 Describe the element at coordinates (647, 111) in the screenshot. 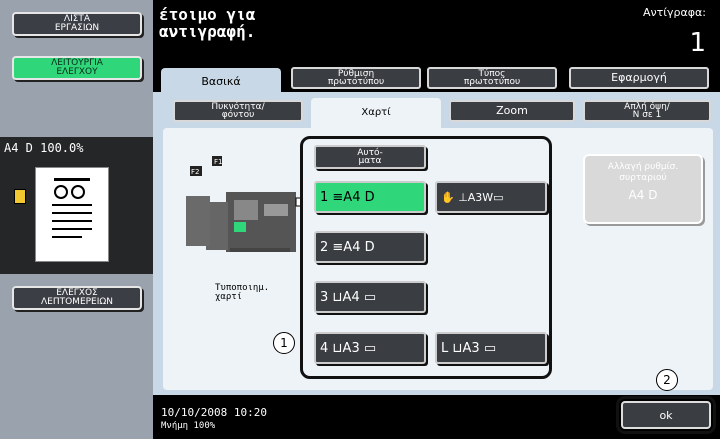

I see `subtab-duplex: Απλή όψη/ Ν σε 1` at that location.